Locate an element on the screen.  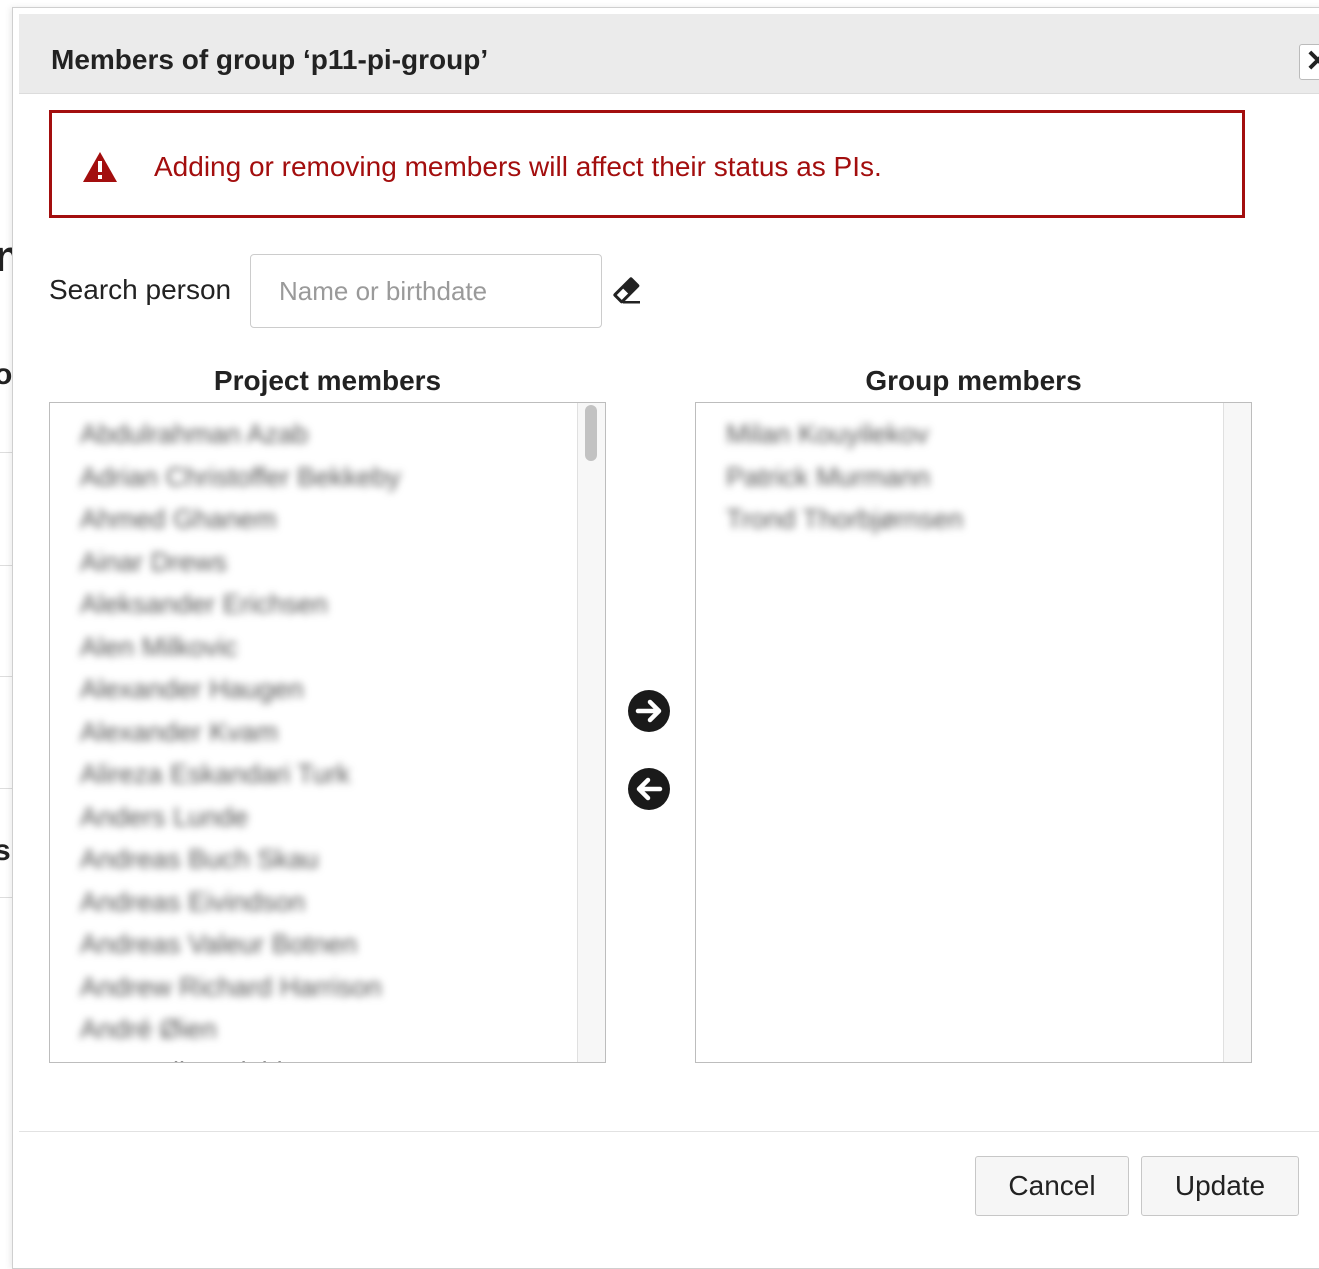
dialog-header: Members of group ‘p11-pi-group’ ✕ is located at coordinates (669, 54).